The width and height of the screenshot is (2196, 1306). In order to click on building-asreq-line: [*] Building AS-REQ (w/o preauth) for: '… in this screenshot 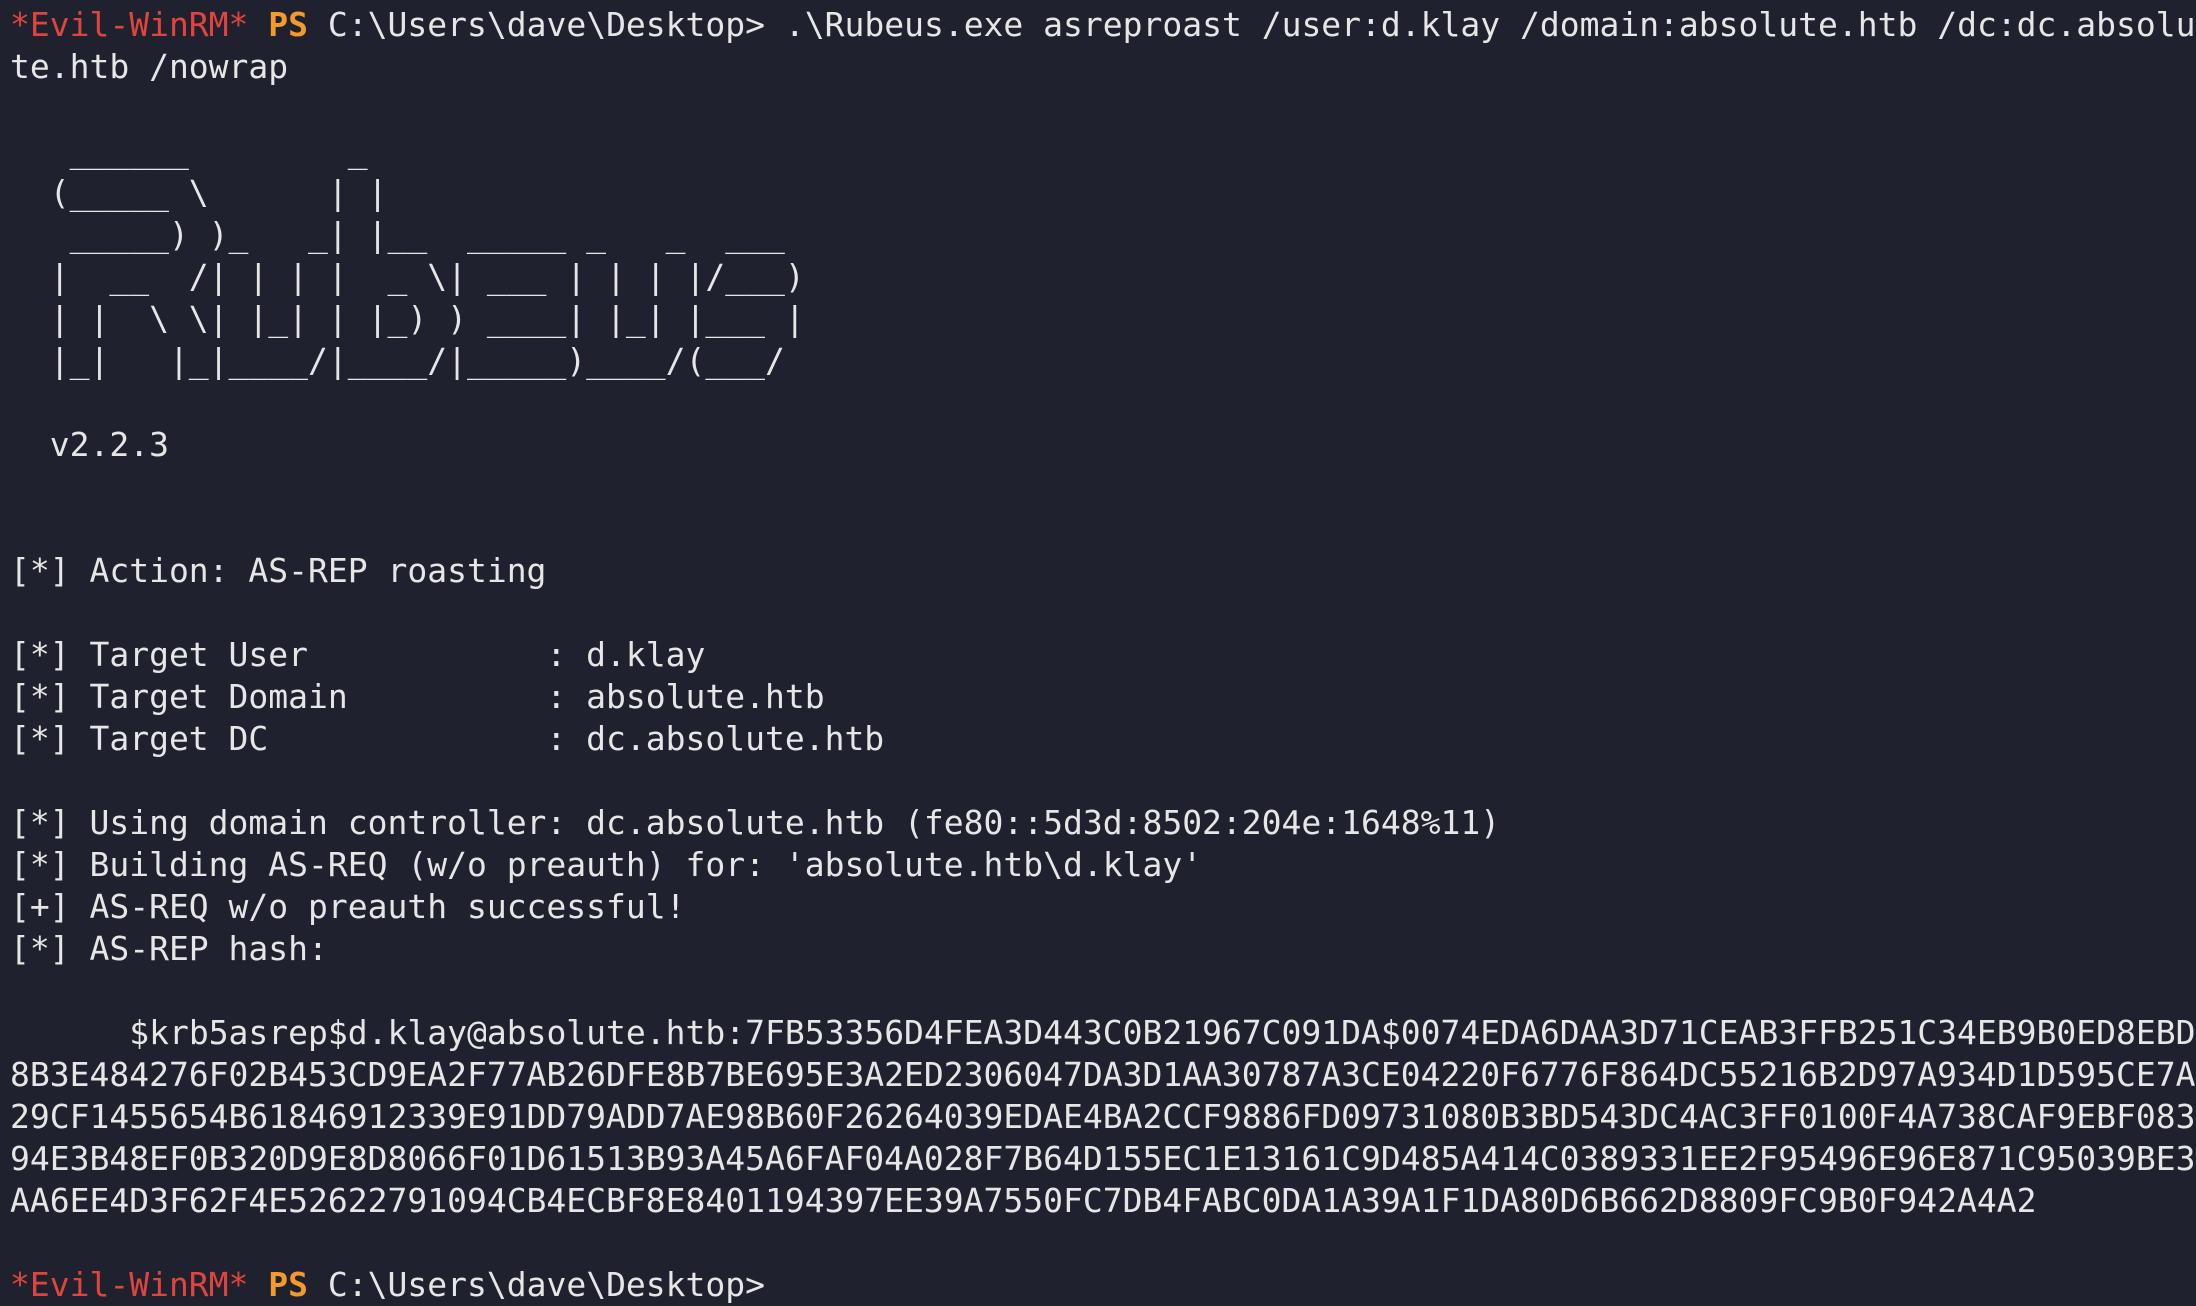, I will do `click(606, 864)`.